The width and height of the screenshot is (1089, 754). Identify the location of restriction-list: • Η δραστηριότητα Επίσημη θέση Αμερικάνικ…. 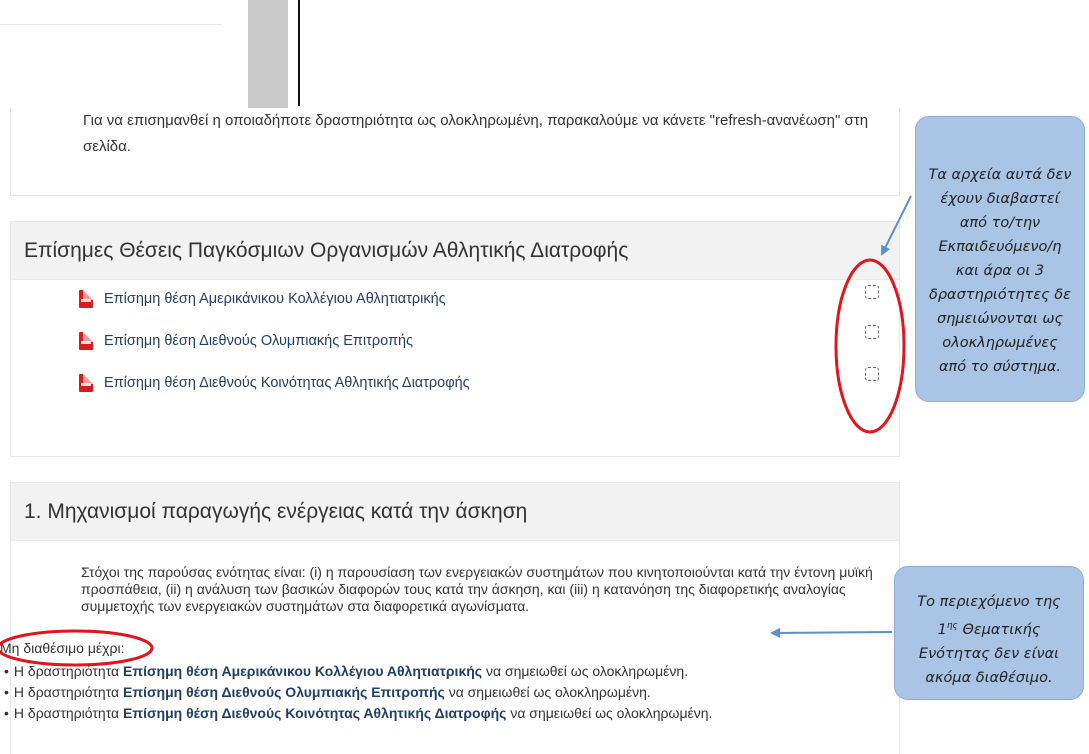
(356, 692).